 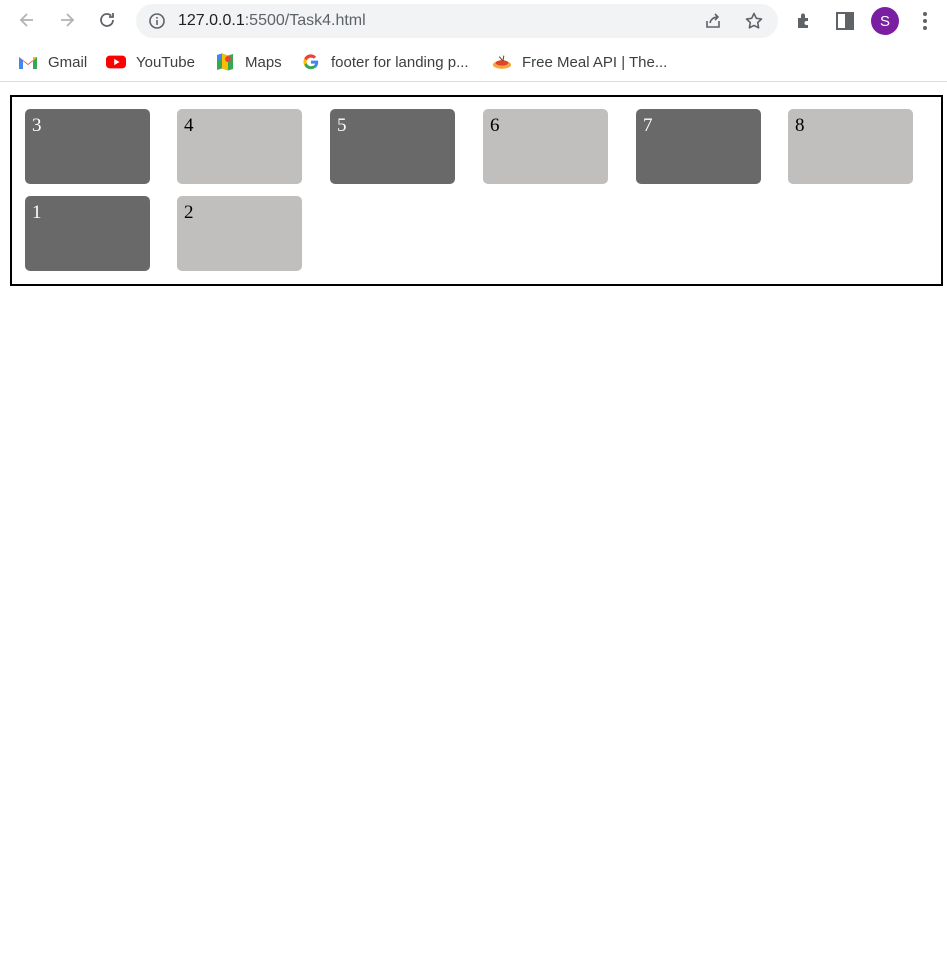 I want to click on box-item: 7, so click(x=698, y=146).